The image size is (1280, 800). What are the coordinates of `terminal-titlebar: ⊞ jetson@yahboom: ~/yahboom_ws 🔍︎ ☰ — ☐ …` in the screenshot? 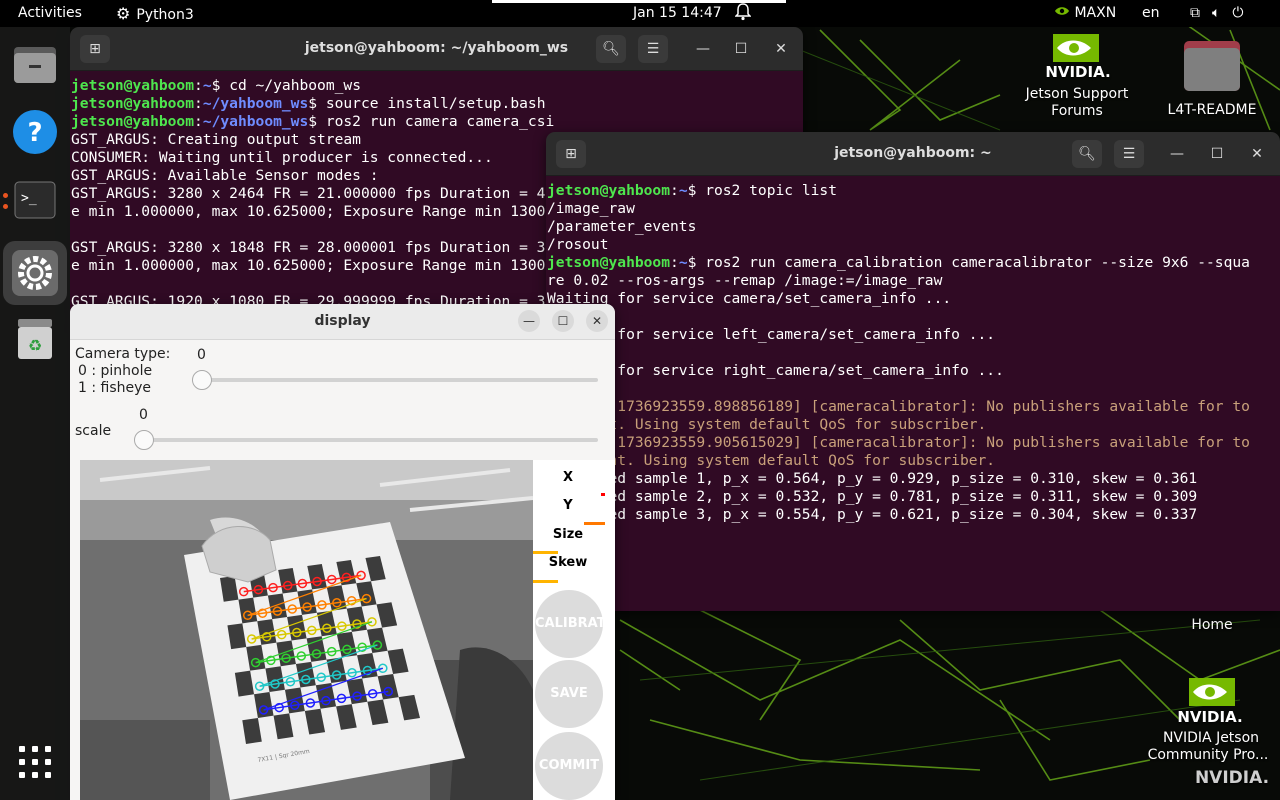 It's located at (436, 49).